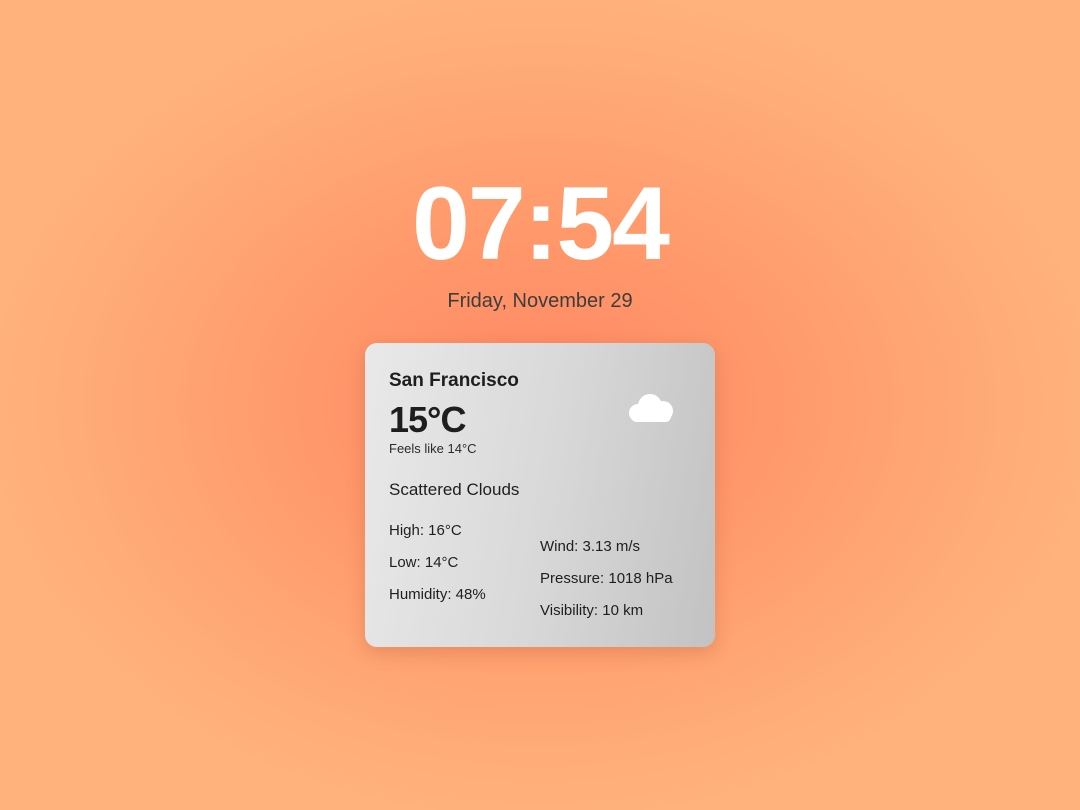 The image size is (1080, 810). I want to click on feels-like: Feels like 14°C, so click(433, 448).